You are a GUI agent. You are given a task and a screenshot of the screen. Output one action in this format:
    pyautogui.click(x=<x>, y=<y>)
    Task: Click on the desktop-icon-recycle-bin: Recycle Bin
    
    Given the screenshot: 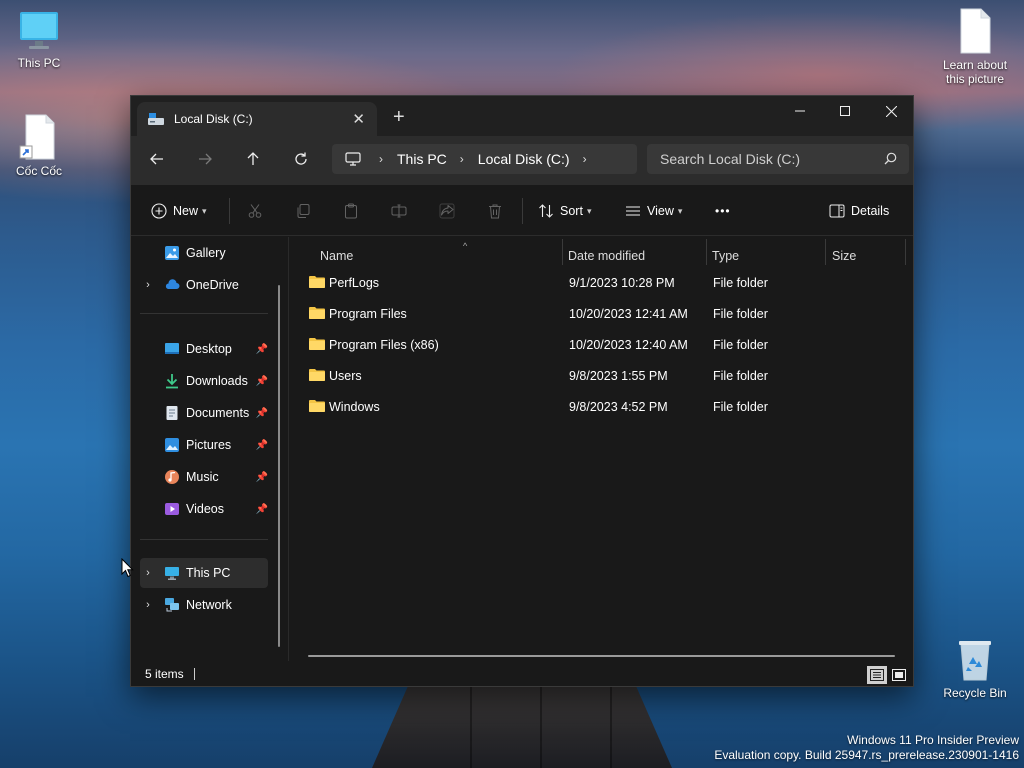 What is the action you would take?
    pyautogui.click(x=975, y=669)
    